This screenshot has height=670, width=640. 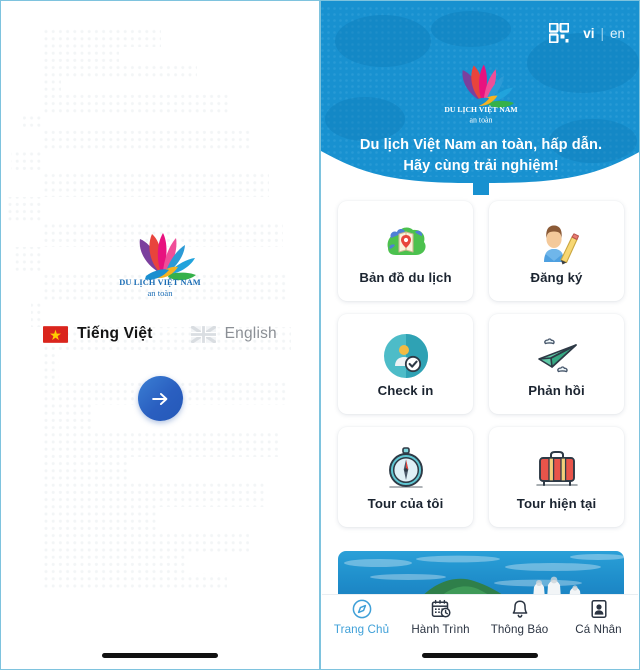 I want to click on compass-icon, so click(x=406, y=469).